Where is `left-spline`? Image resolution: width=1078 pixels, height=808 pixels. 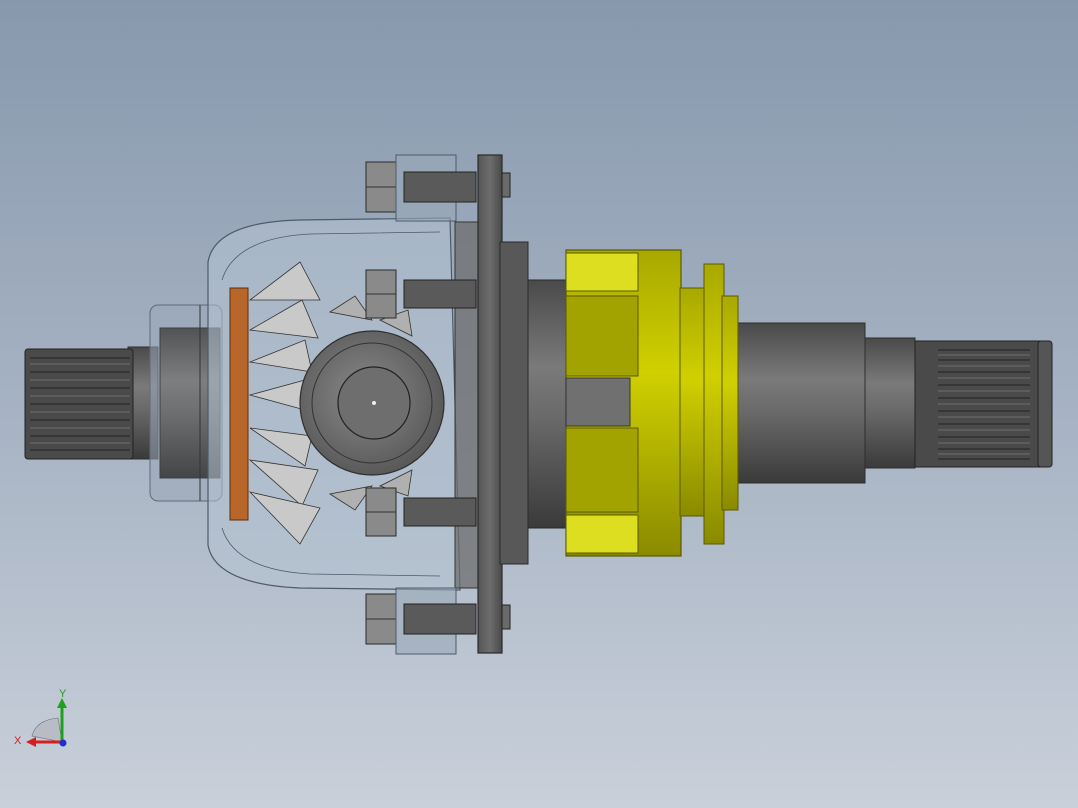 left-spline is located at coordinates (79, 404).